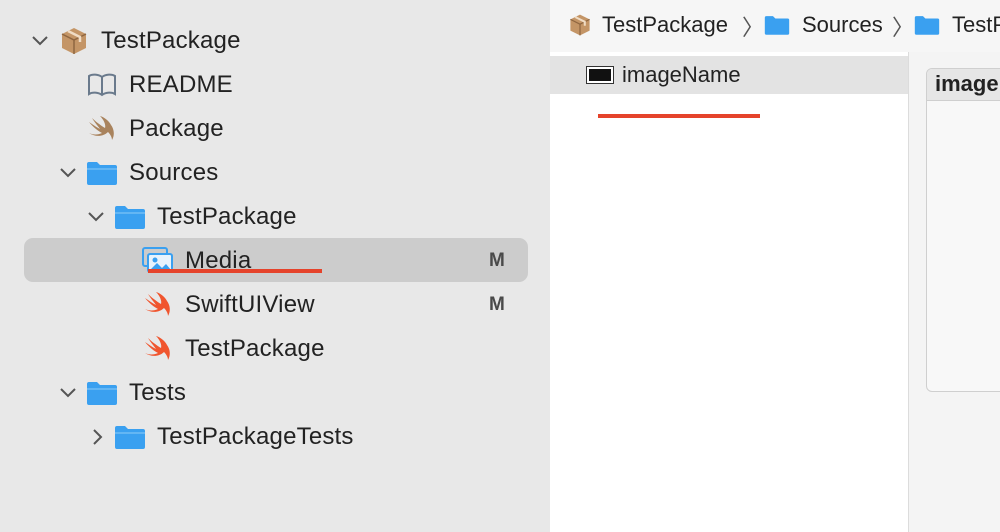 This screenshot has width=1000, height=532. I want to click on nav-item-label: README, so click(181, 84).